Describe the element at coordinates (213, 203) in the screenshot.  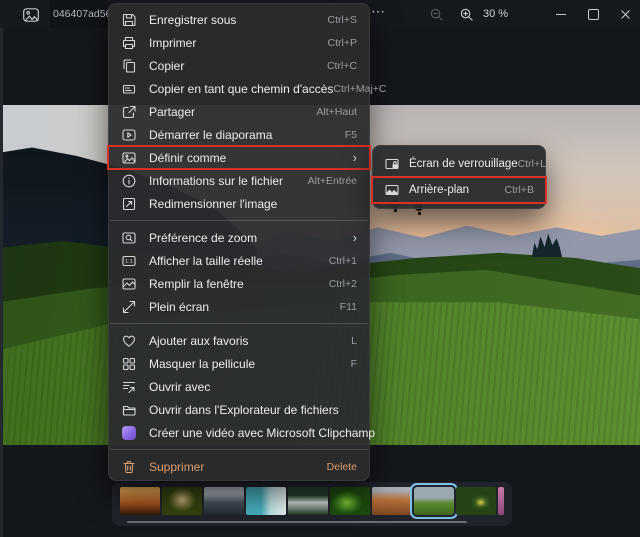
I see `menu-item-label: Redimensionner l'image` at that location.